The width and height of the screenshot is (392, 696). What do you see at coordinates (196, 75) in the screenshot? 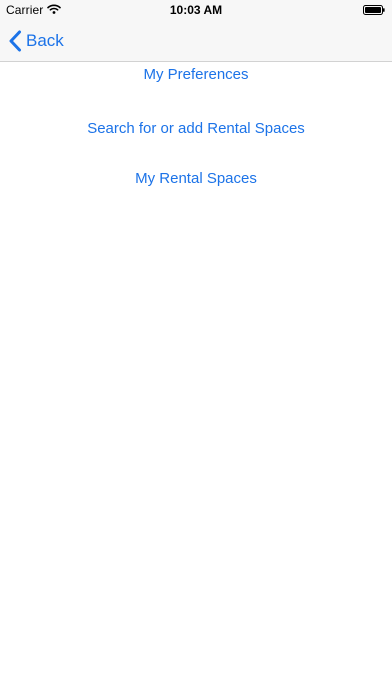
I see `my-preferences-link: My Preferences` at bounding box center [196, 75].